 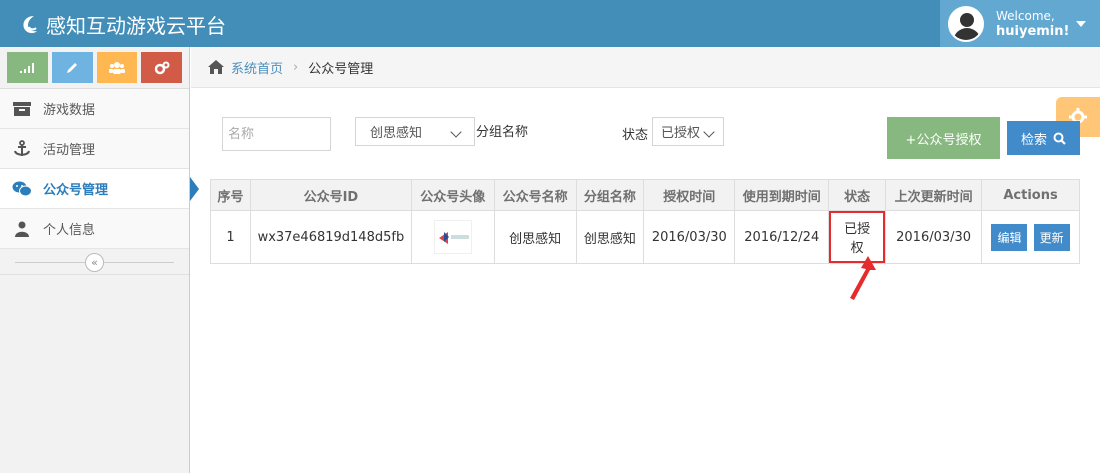 I want to click on sidebar-collapse-bar: «, so click(x=94, y=262).